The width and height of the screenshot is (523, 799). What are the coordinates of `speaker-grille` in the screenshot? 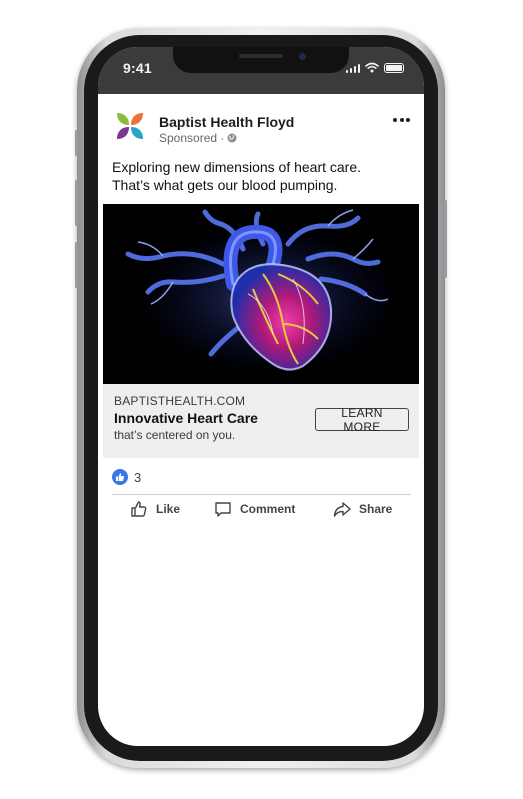 It's located at (261, 56).